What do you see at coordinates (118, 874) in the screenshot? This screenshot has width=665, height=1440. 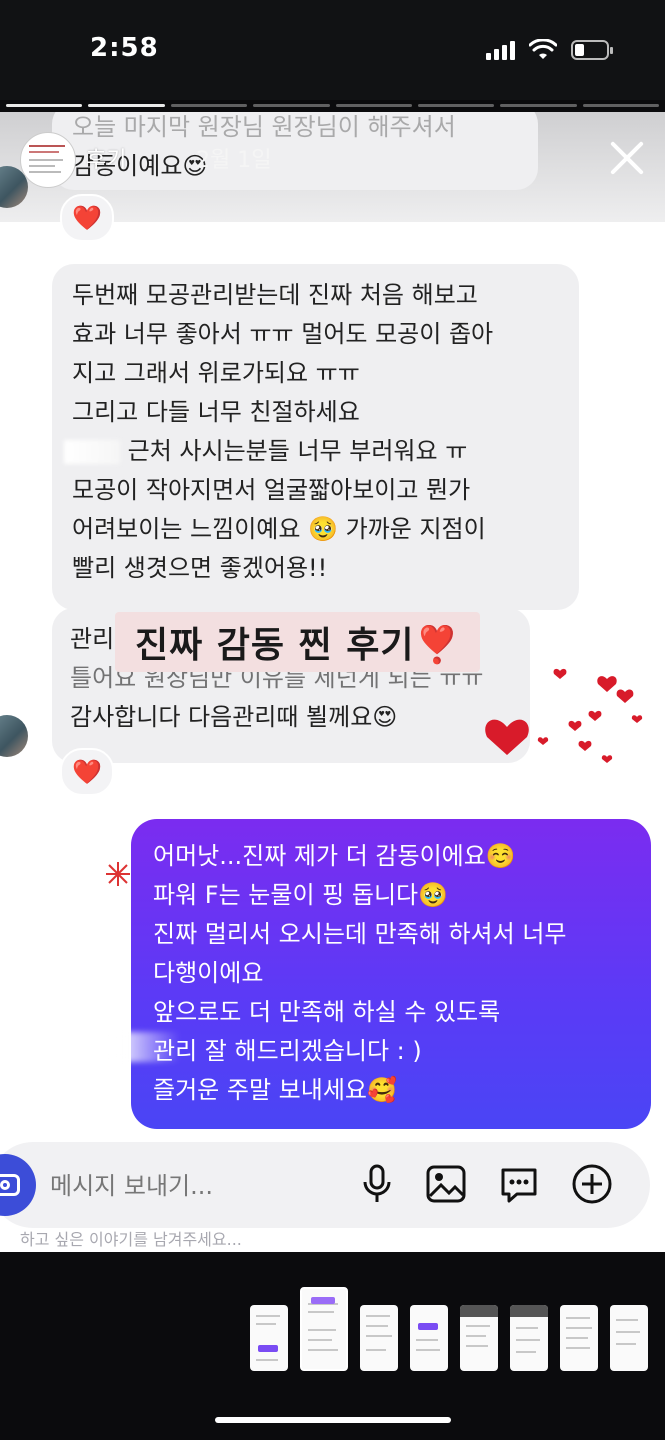 I see `sparkle-icon` at bounding box center [118, 874].